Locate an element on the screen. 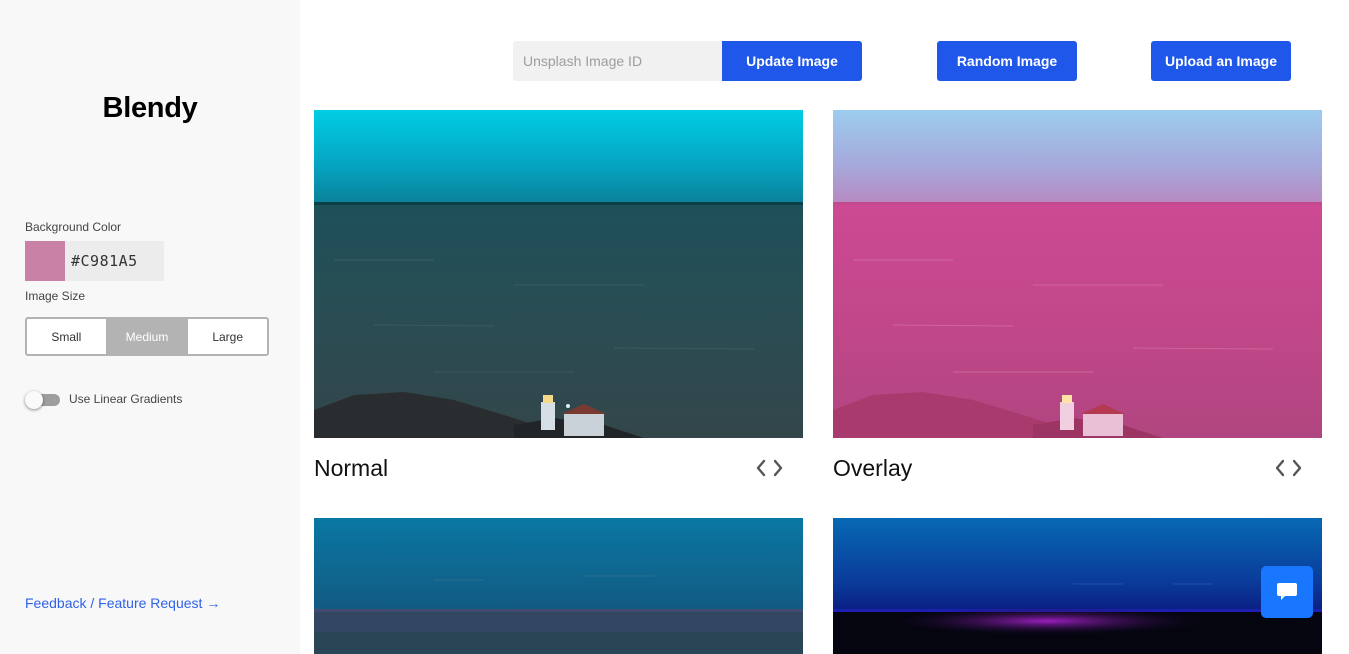 The width and height of the screenshot is (1349, 654). unsplash-image-id-input is located at coordinates (618, 61).